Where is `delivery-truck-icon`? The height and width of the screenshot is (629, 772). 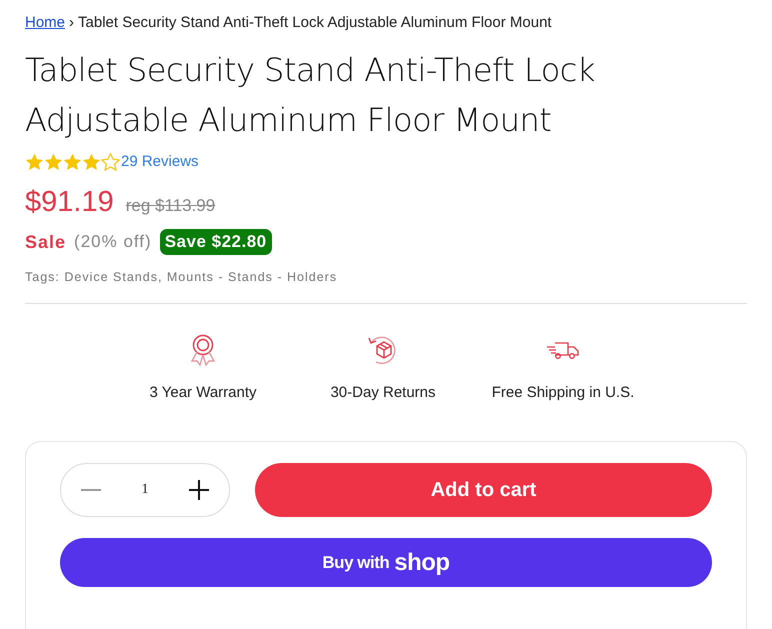
delivery-truck-icon is located at coordinates (563, 350).